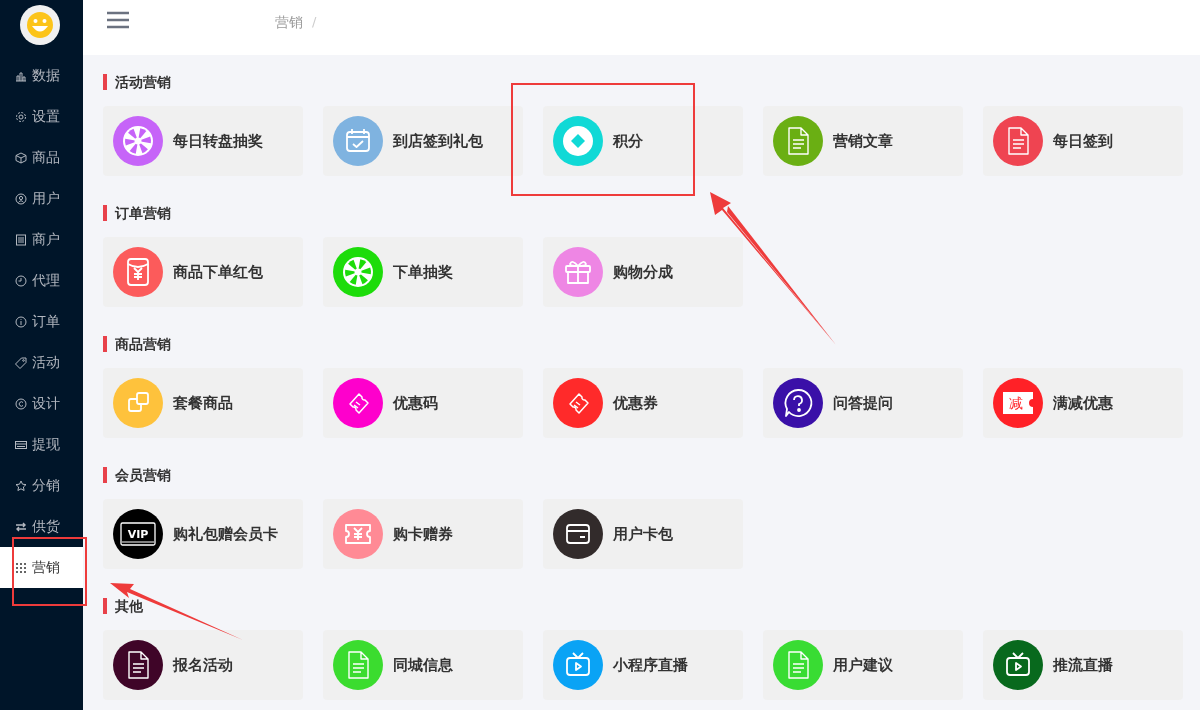 This screenshot has width=1200, height=710. Describe the element at coordinates (651, 82) in the screenshot. I see `section-title: 活动营销` at that location.